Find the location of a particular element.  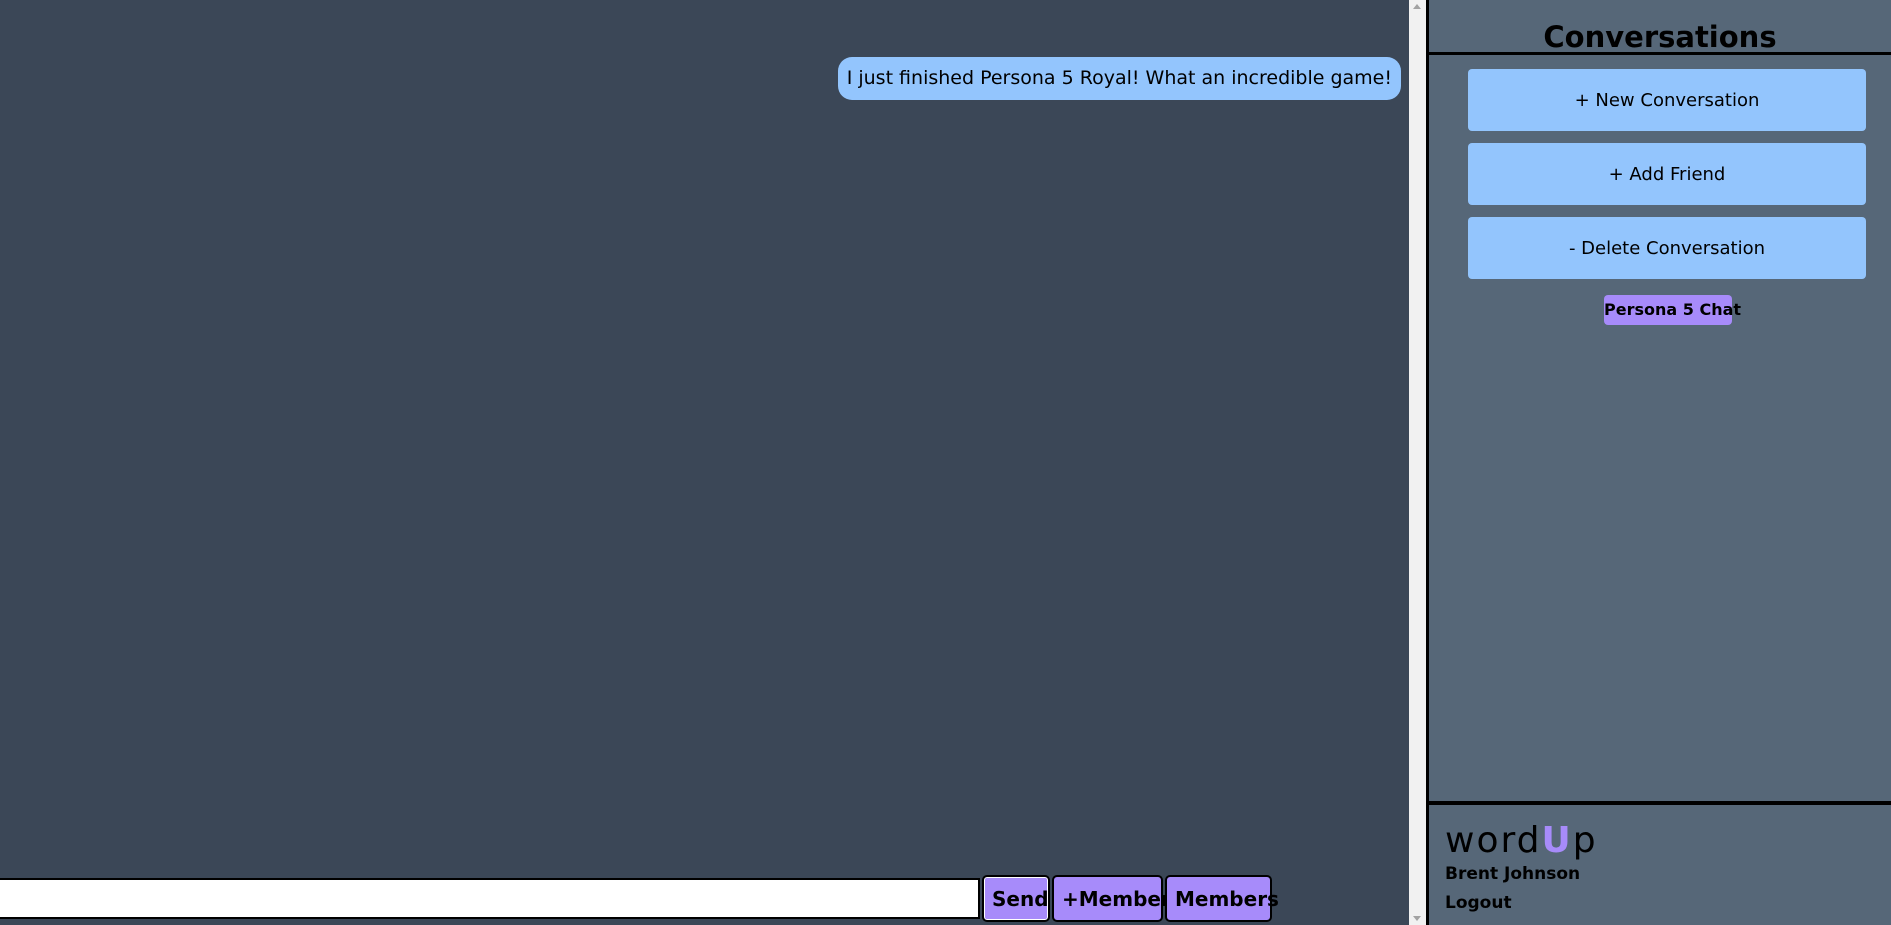

logo-prefix: word is located at coordinates (1493, 840).